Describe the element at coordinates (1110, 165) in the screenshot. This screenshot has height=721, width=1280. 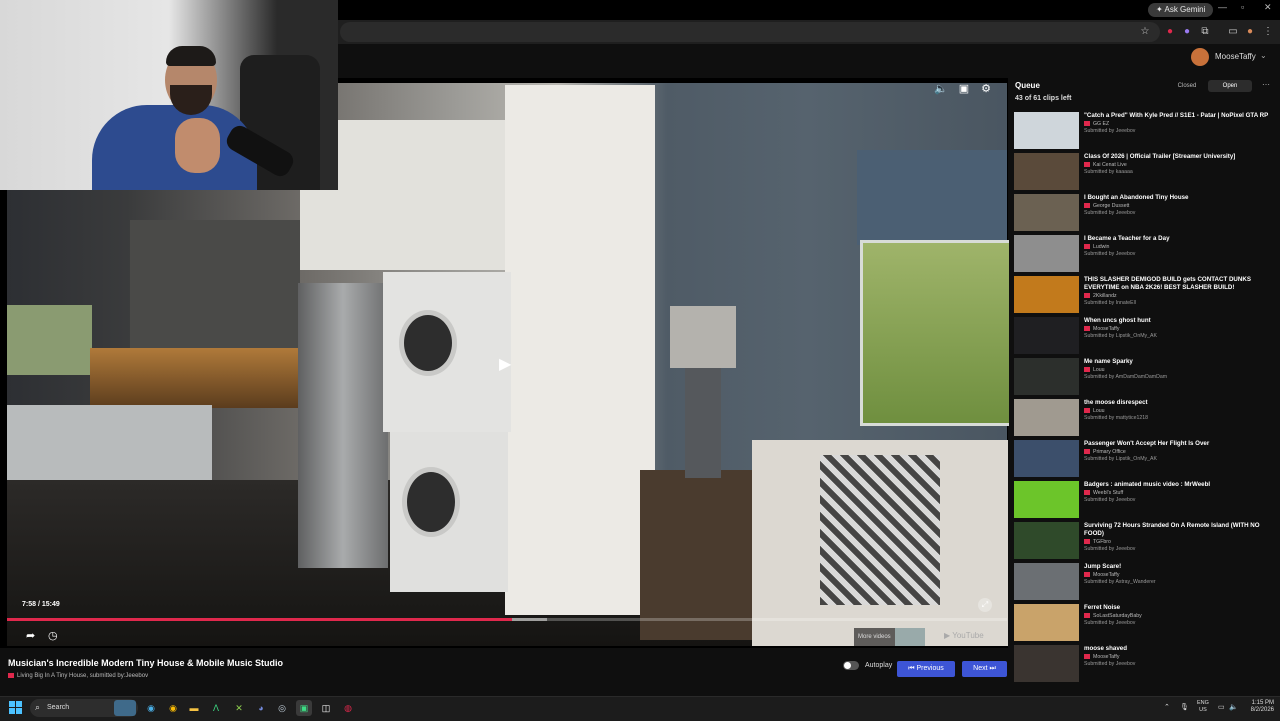
I see `queue-item-channel-name: Kai Cenat Live` at that location.